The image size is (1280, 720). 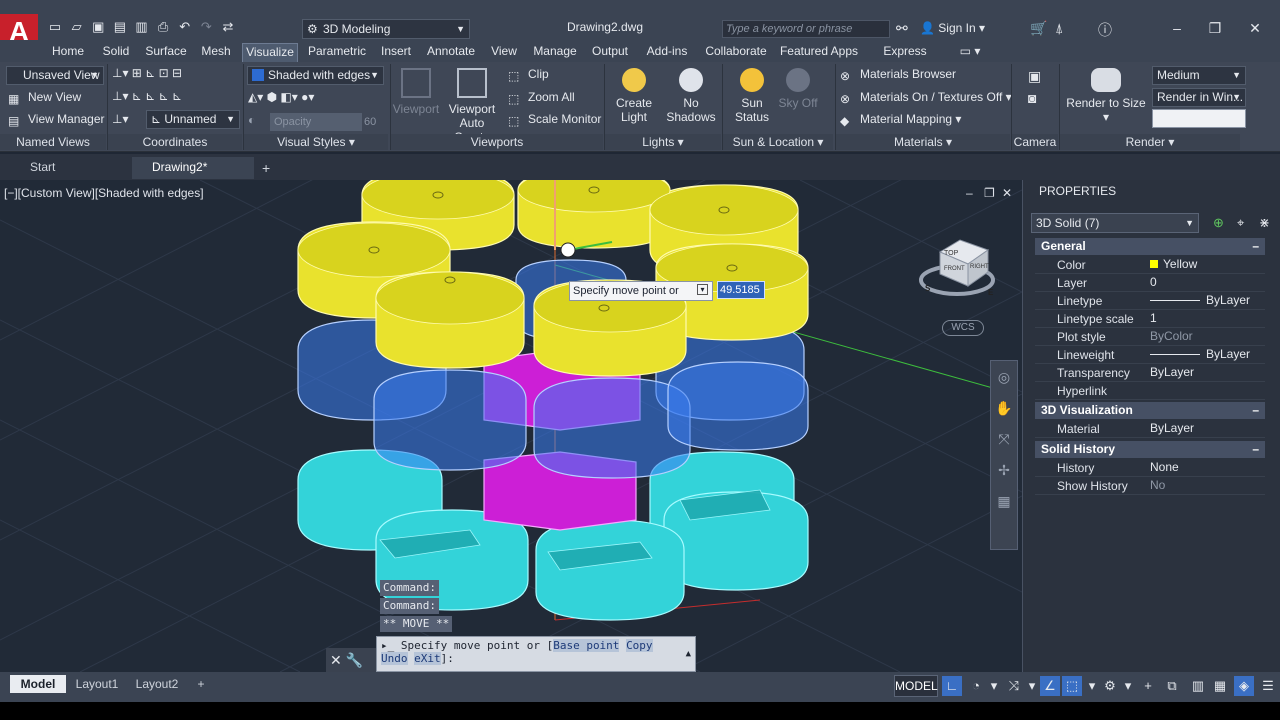 What do you see at coordinates (952, 28) in the screenshot?
I see `sign-in-button: 👤 Sign In ▾` at bounding box center [952, 28].